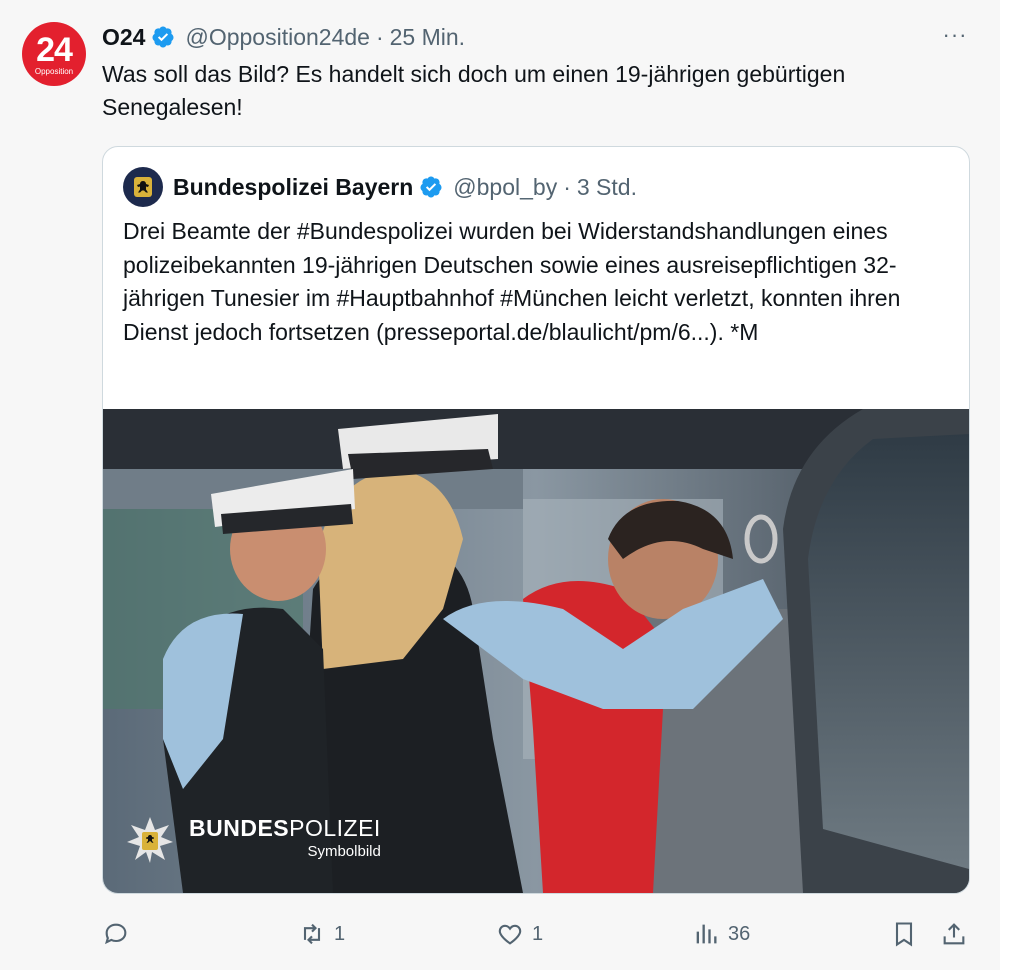 This screenshot has width=1024, height=970. I want to click on share-button, so click(954, 934).